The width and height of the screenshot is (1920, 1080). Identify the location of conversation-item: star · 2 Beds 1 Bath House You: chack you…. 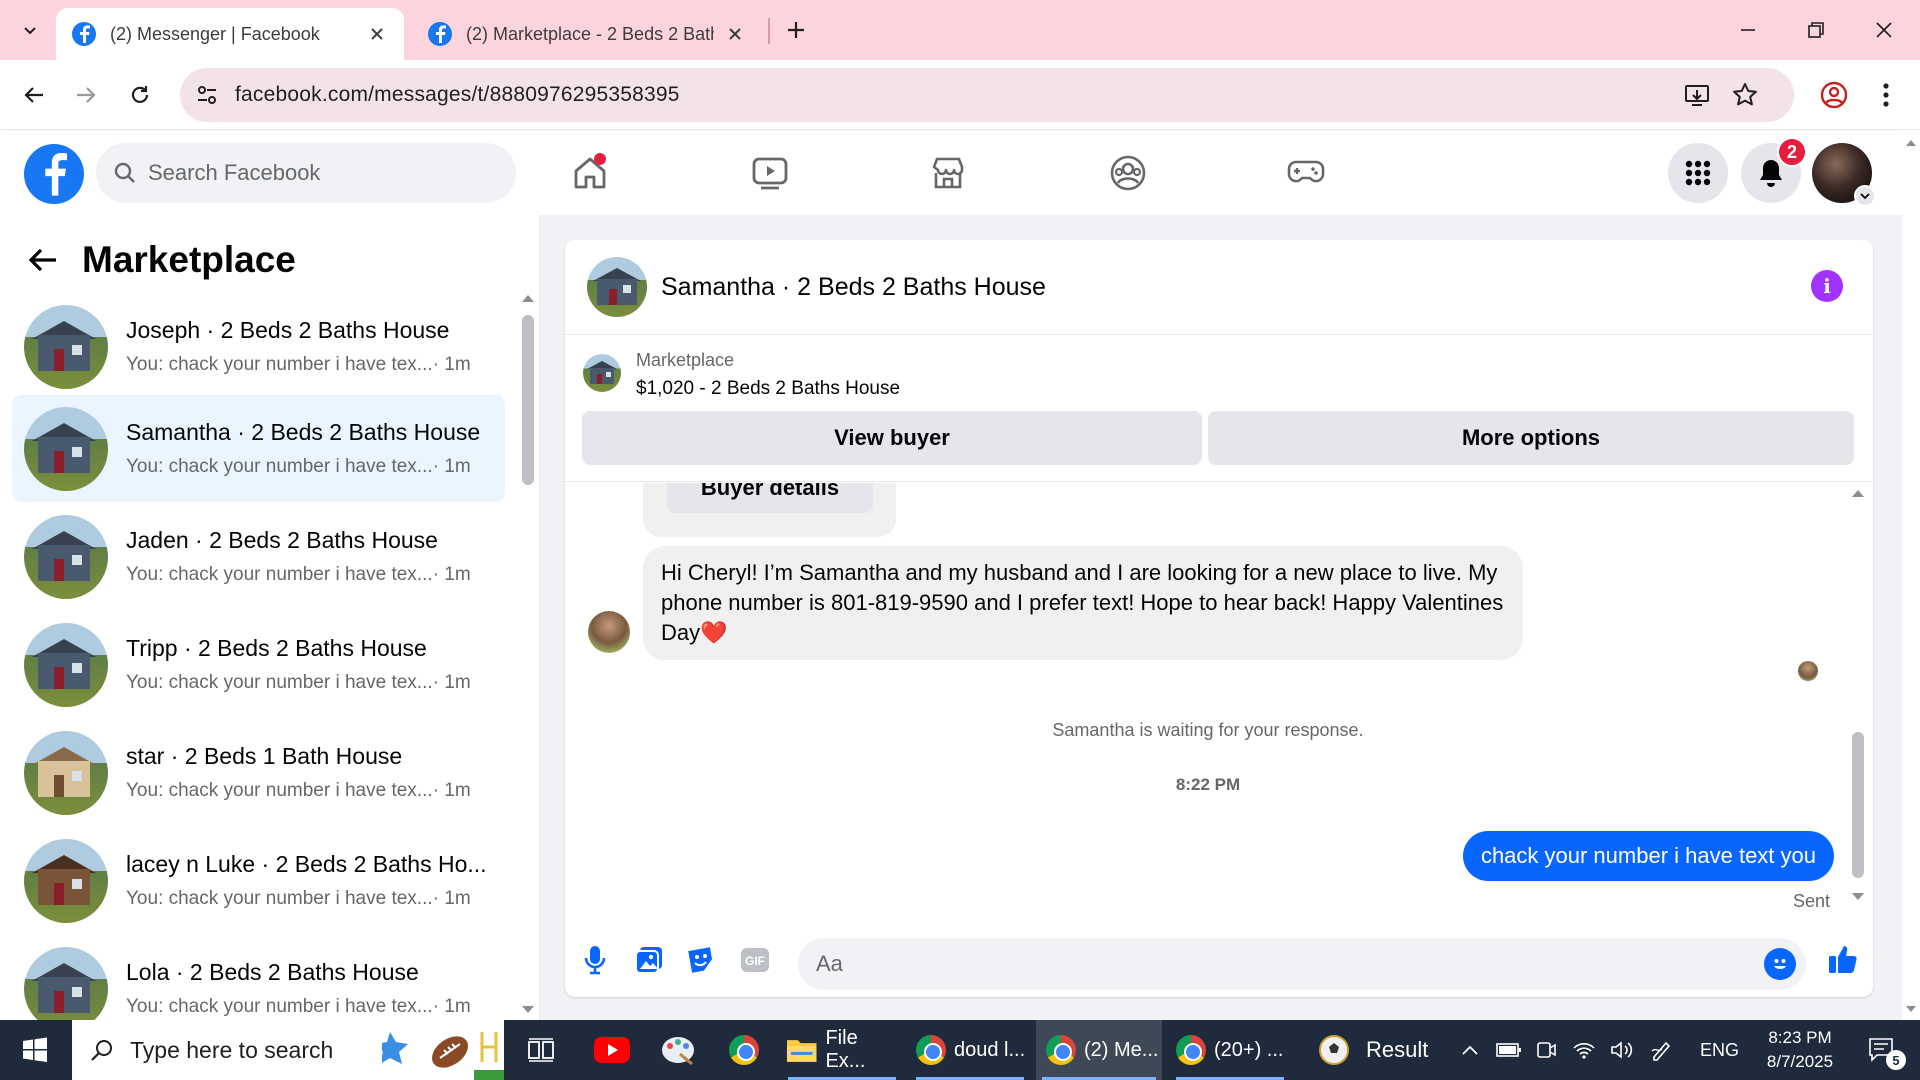
(258, 772).